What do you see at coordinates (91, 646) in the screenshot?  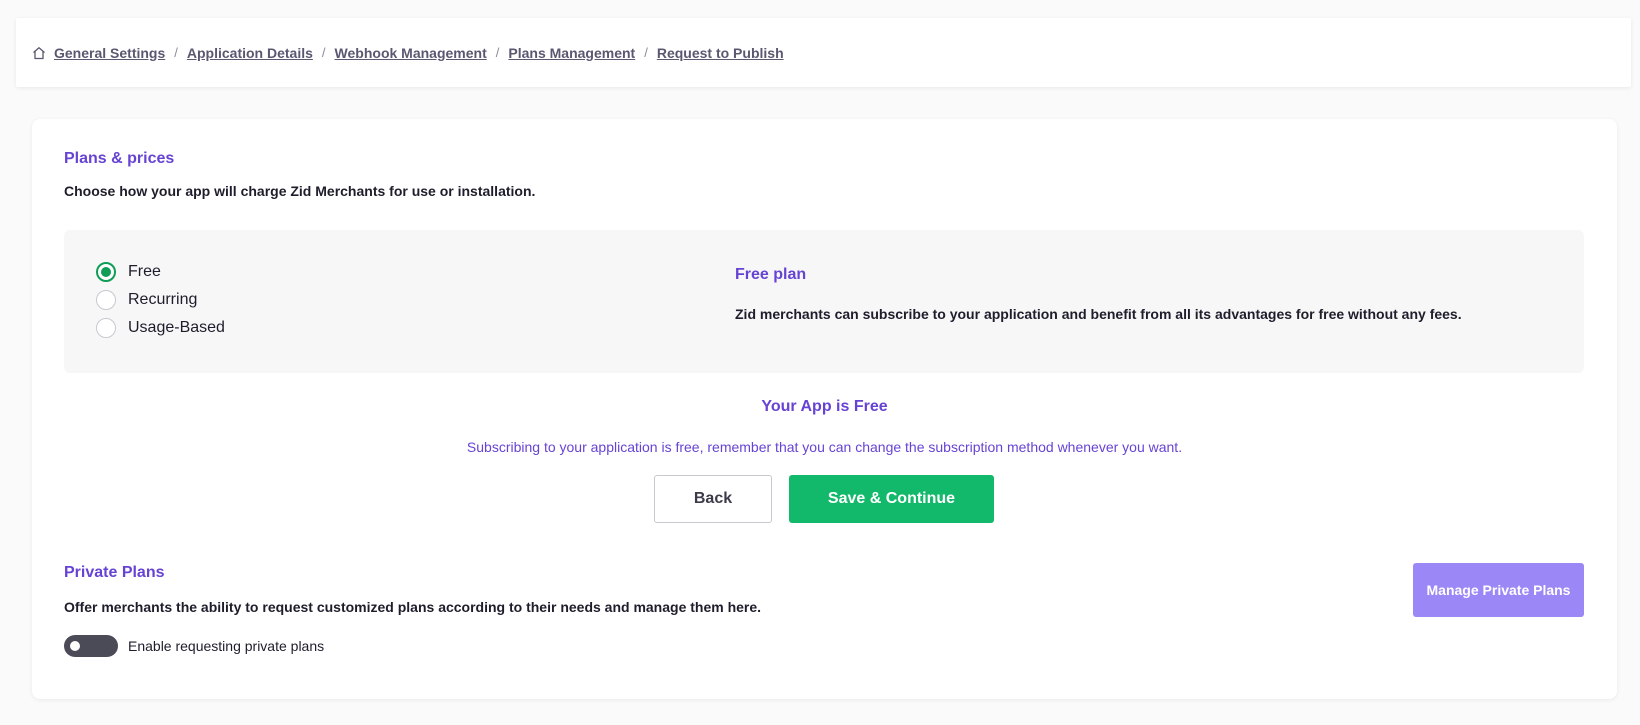 I see `private-plans-toggle` at bounding box center [91, 646].